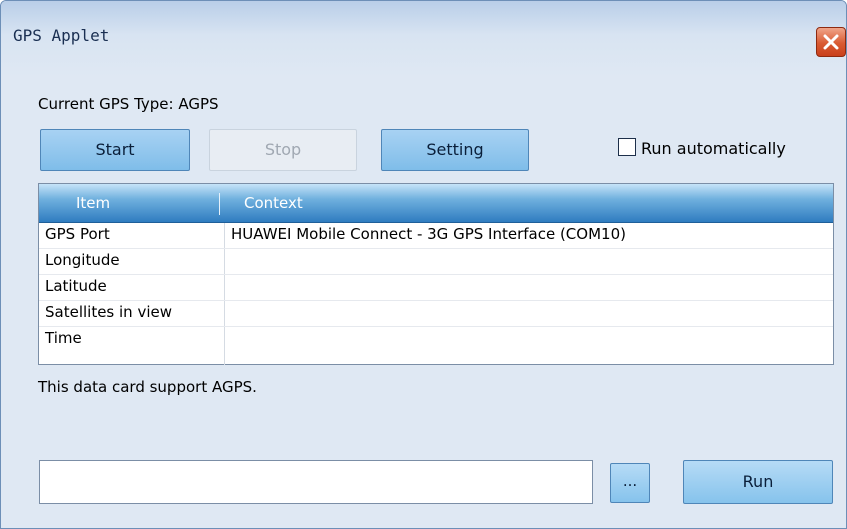 The image size is (847, 529). What do you see at coordinates (436, 203) in the screenshot?
I see `table-header: Item Context` at bounding box center [436, 203].